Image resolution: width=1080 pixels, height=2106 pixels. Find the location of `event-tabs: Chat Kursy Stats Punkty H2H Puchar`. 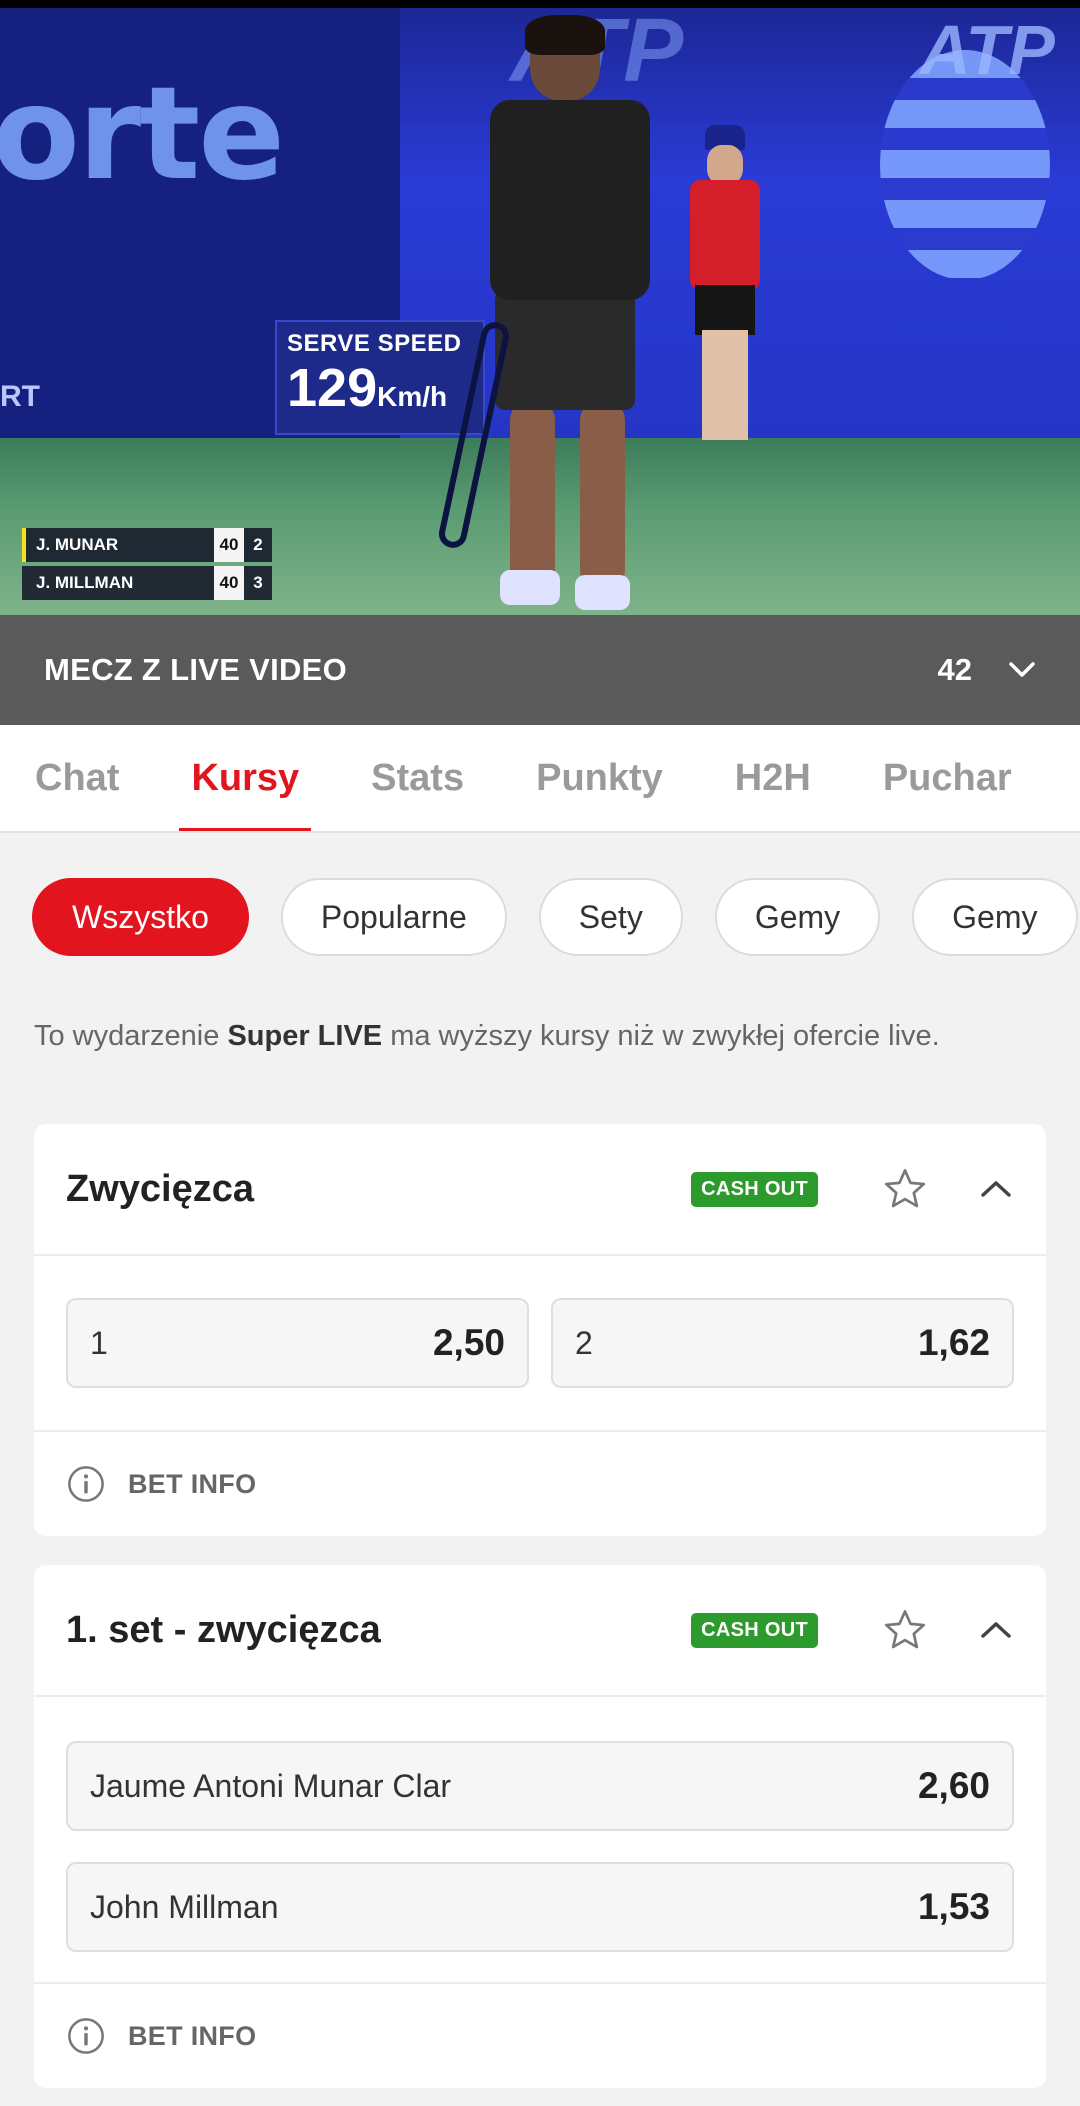

event-tabs: Chat Kursy Stats Punkty H2H Puchar is located at coordinates (540, 779).